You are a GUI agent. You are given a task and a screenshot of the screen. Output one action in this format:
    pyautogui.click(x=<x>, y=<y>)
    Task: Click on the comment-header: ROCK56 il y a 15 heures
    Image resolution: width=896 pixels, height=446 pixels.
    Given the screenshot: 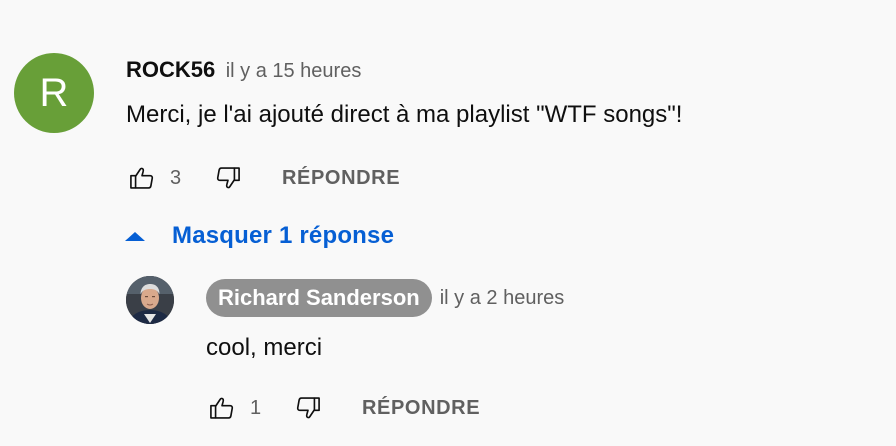 What is the action you would take?
    pyautogui.click(x=243, y=70)
    